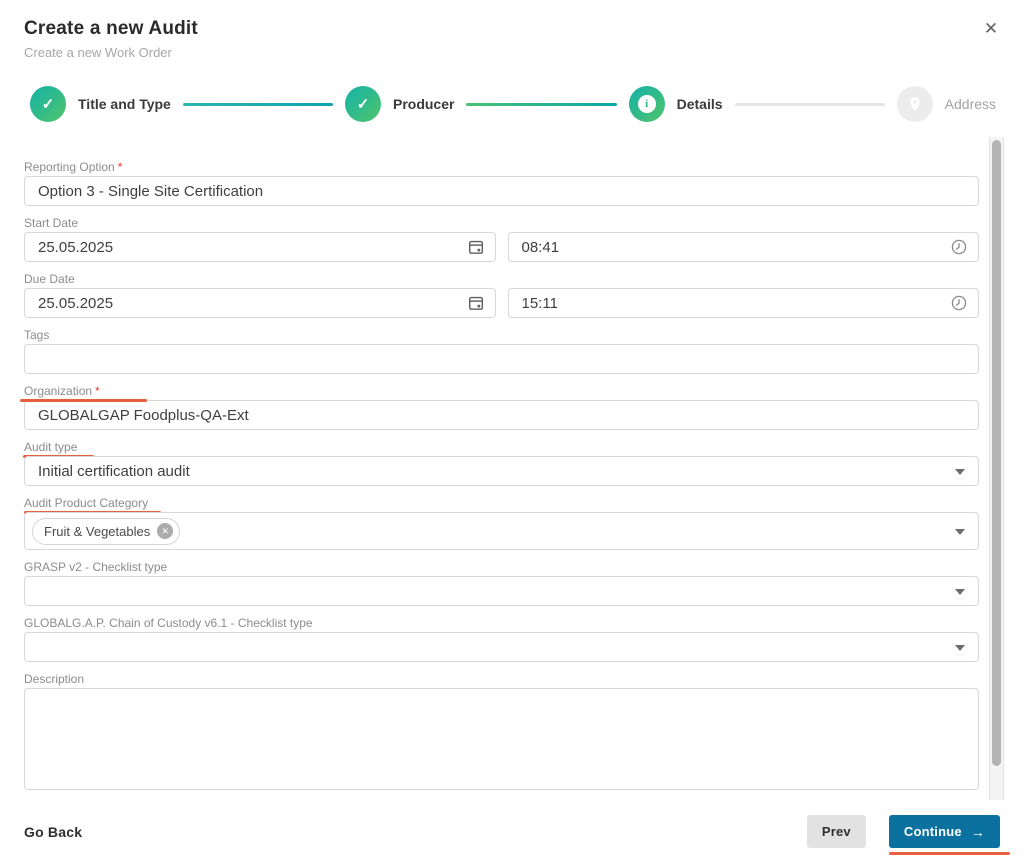  What do you see at coordinates (977, 831) in the screenshot?
I see `arrow-right-icon: →` at bounding box center [977, 831].